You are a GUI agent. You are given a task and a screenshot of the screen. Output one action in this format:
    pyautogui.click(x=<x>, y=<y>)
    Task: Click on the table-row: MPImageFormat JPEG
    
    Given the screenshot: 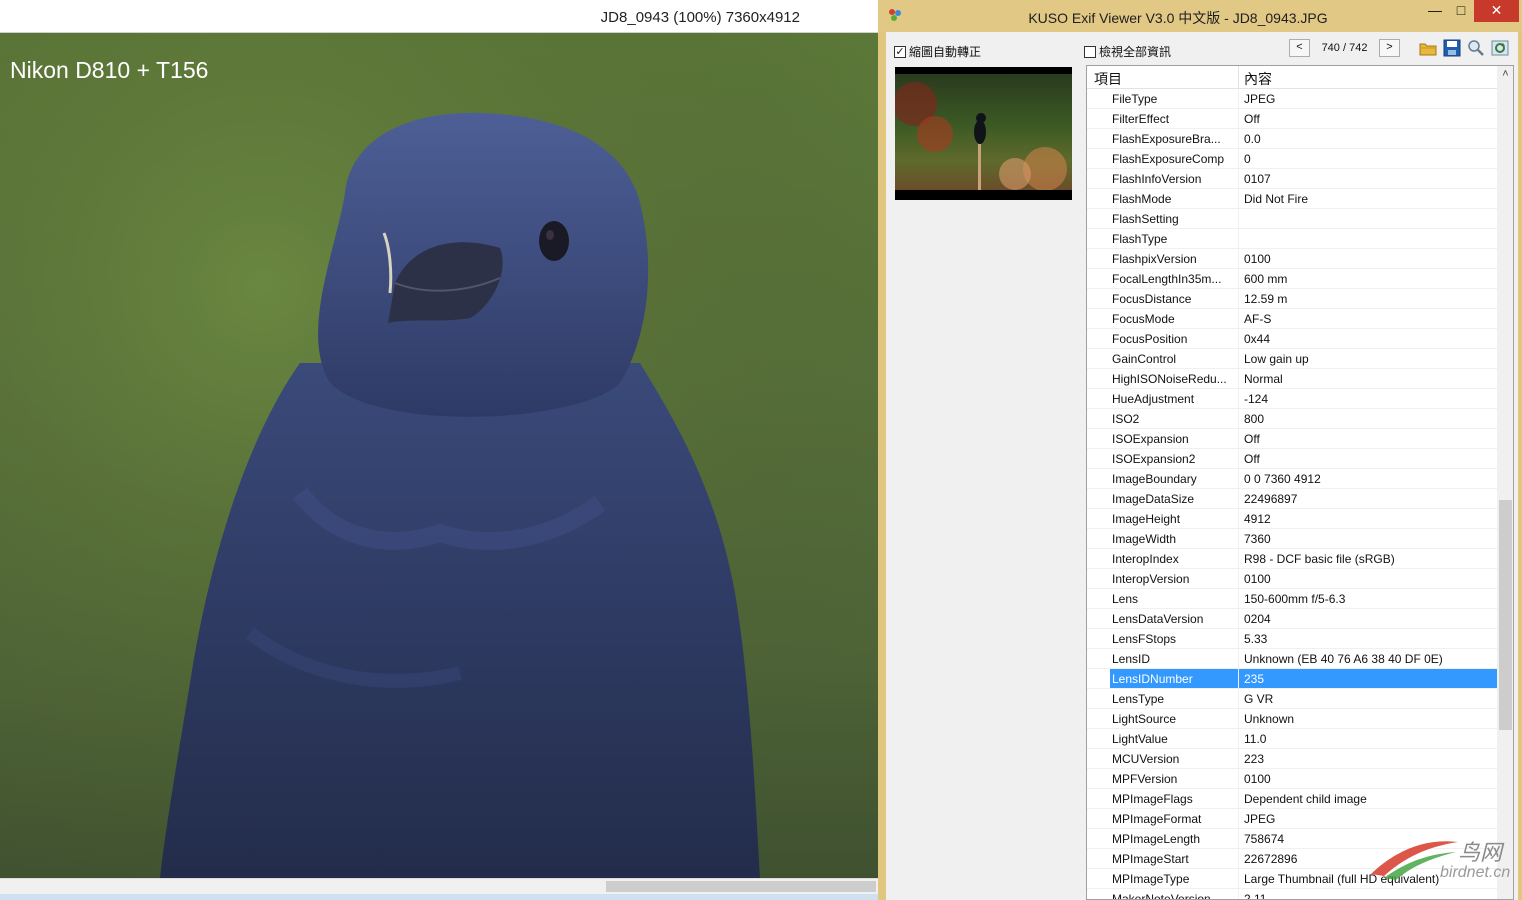 What is the action you would take?
    pyautogui.click(x=1292, y=819)
    